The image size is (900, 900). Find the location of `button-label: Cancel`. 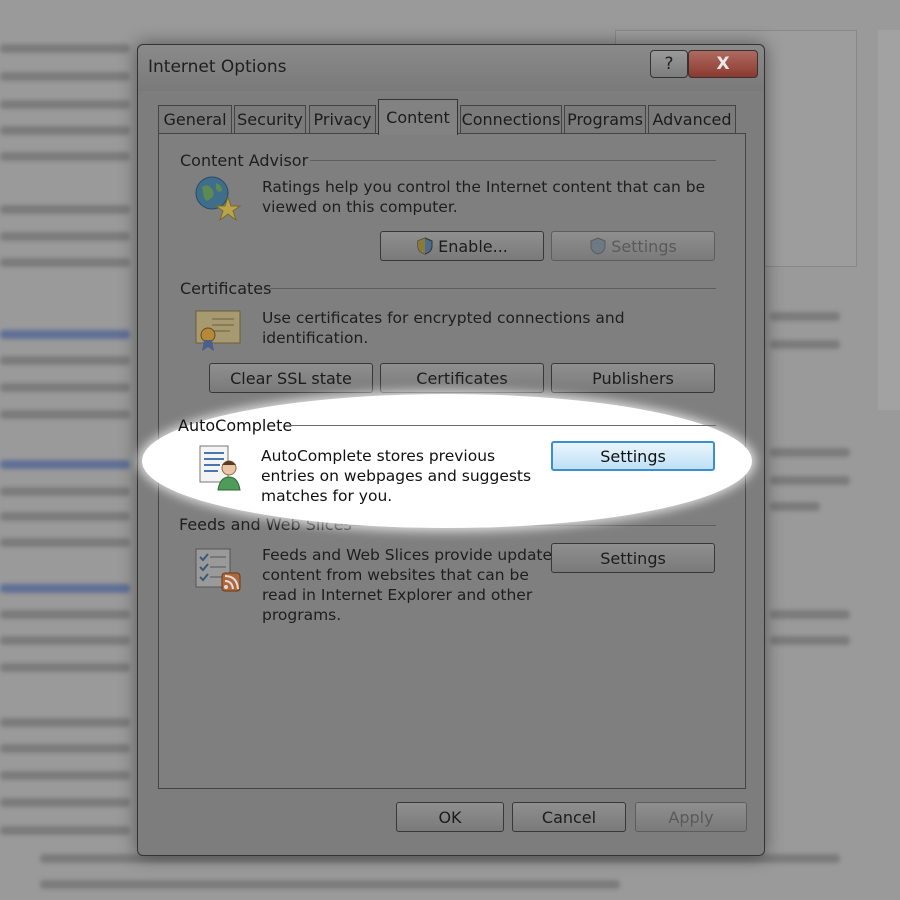

button-label: Cancel is located at coordinates (569, 817).